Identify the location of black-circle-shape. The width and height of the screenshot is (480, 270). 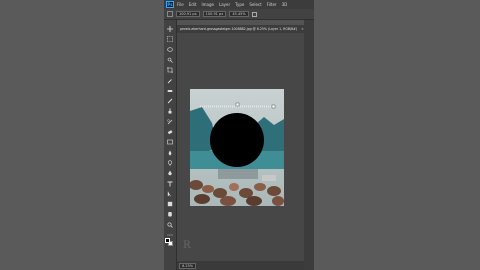
(237, 140).